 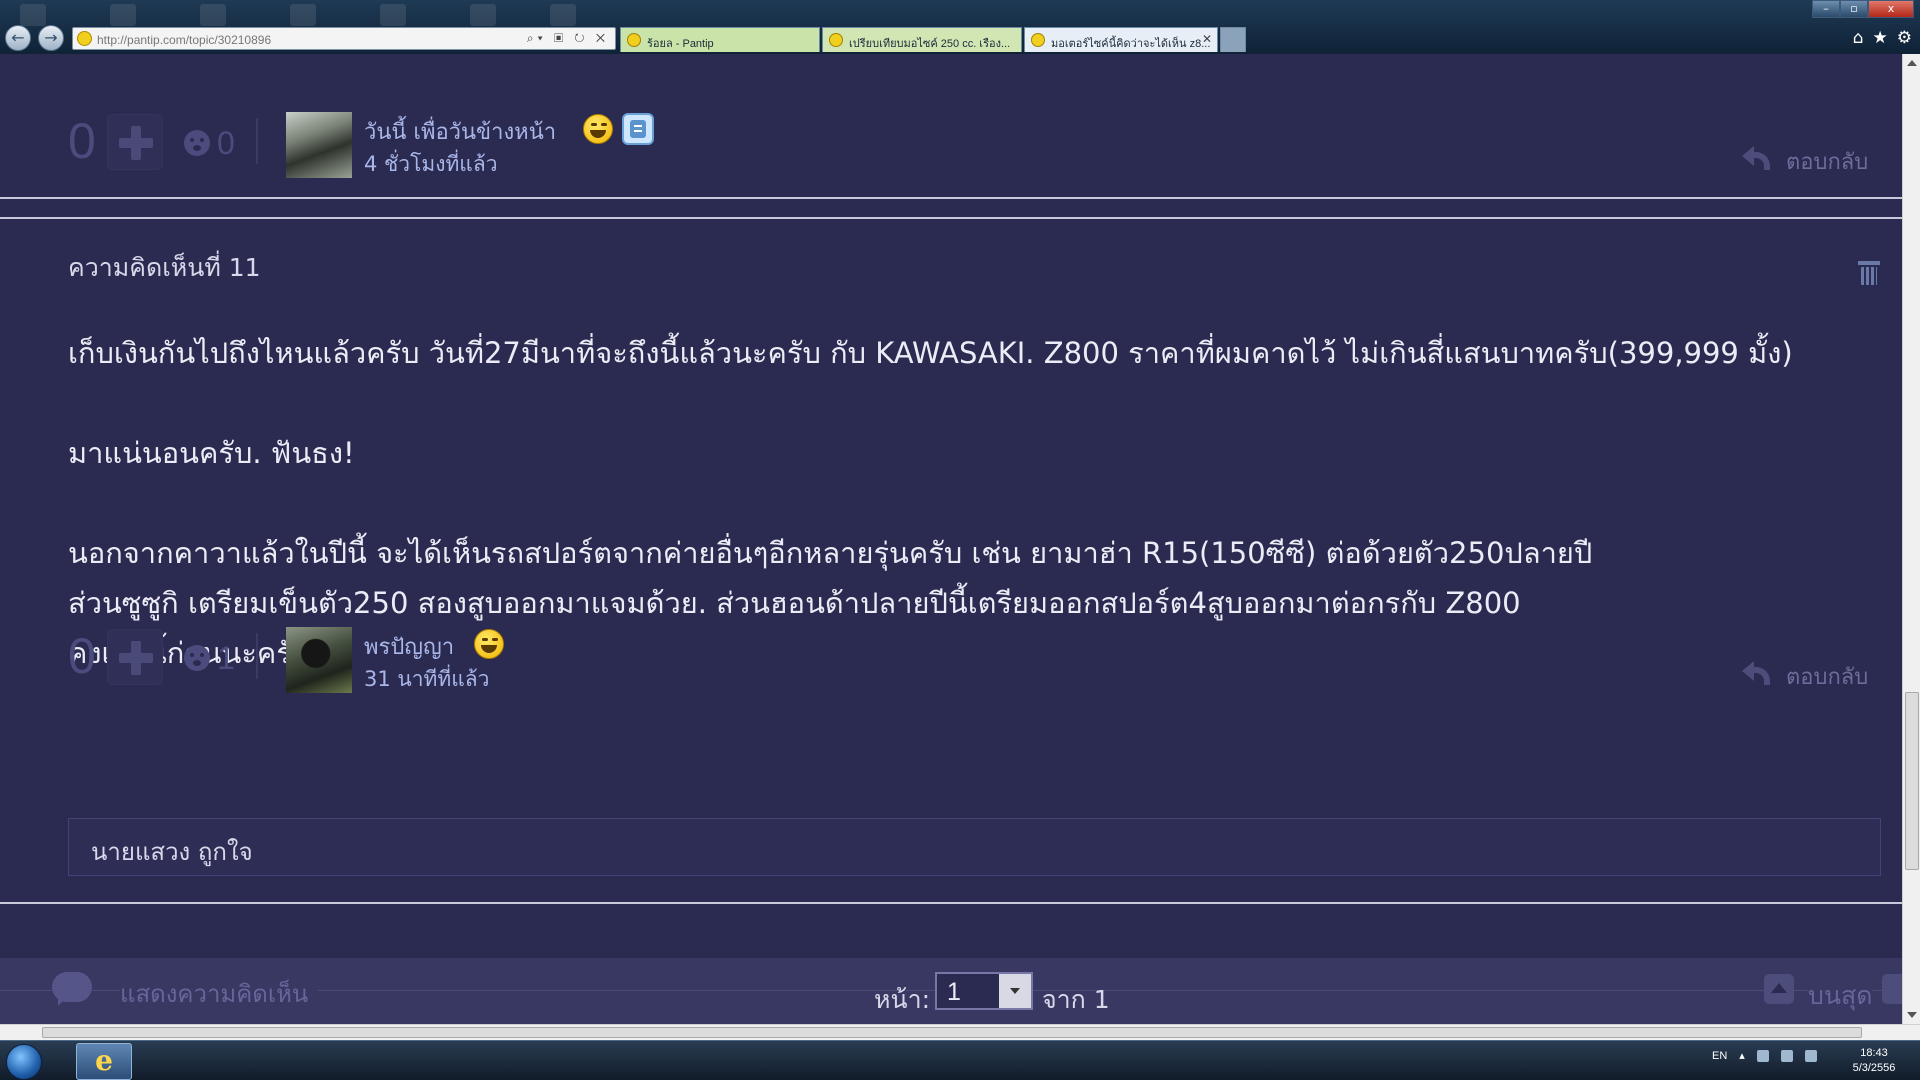 What do you see at coordinates (568, 38) in the screenshot?
I see `address-tools: ⌕▾ ▣ ↻ ✕` at bounding box center [568, 38].